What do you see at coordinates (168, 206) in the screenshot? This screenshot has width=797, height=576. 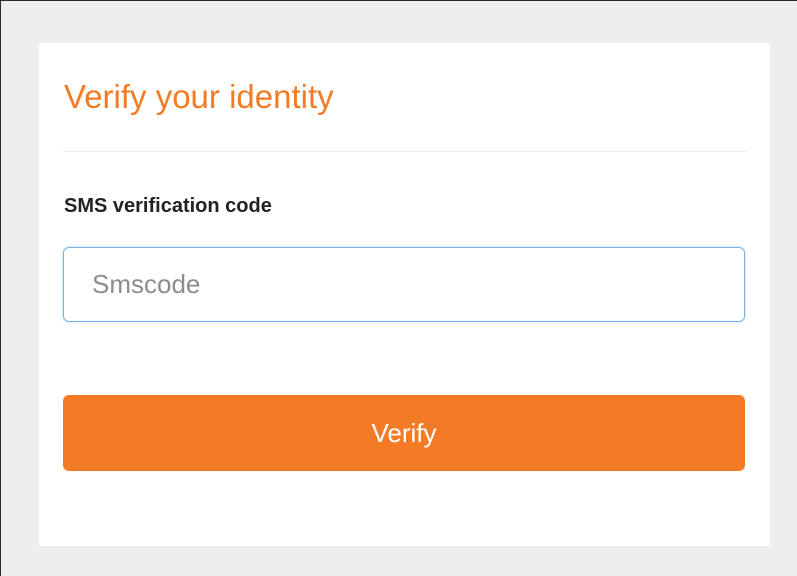 I see `sms-code-label: SMS verification code` at bounding box center [168, 206].